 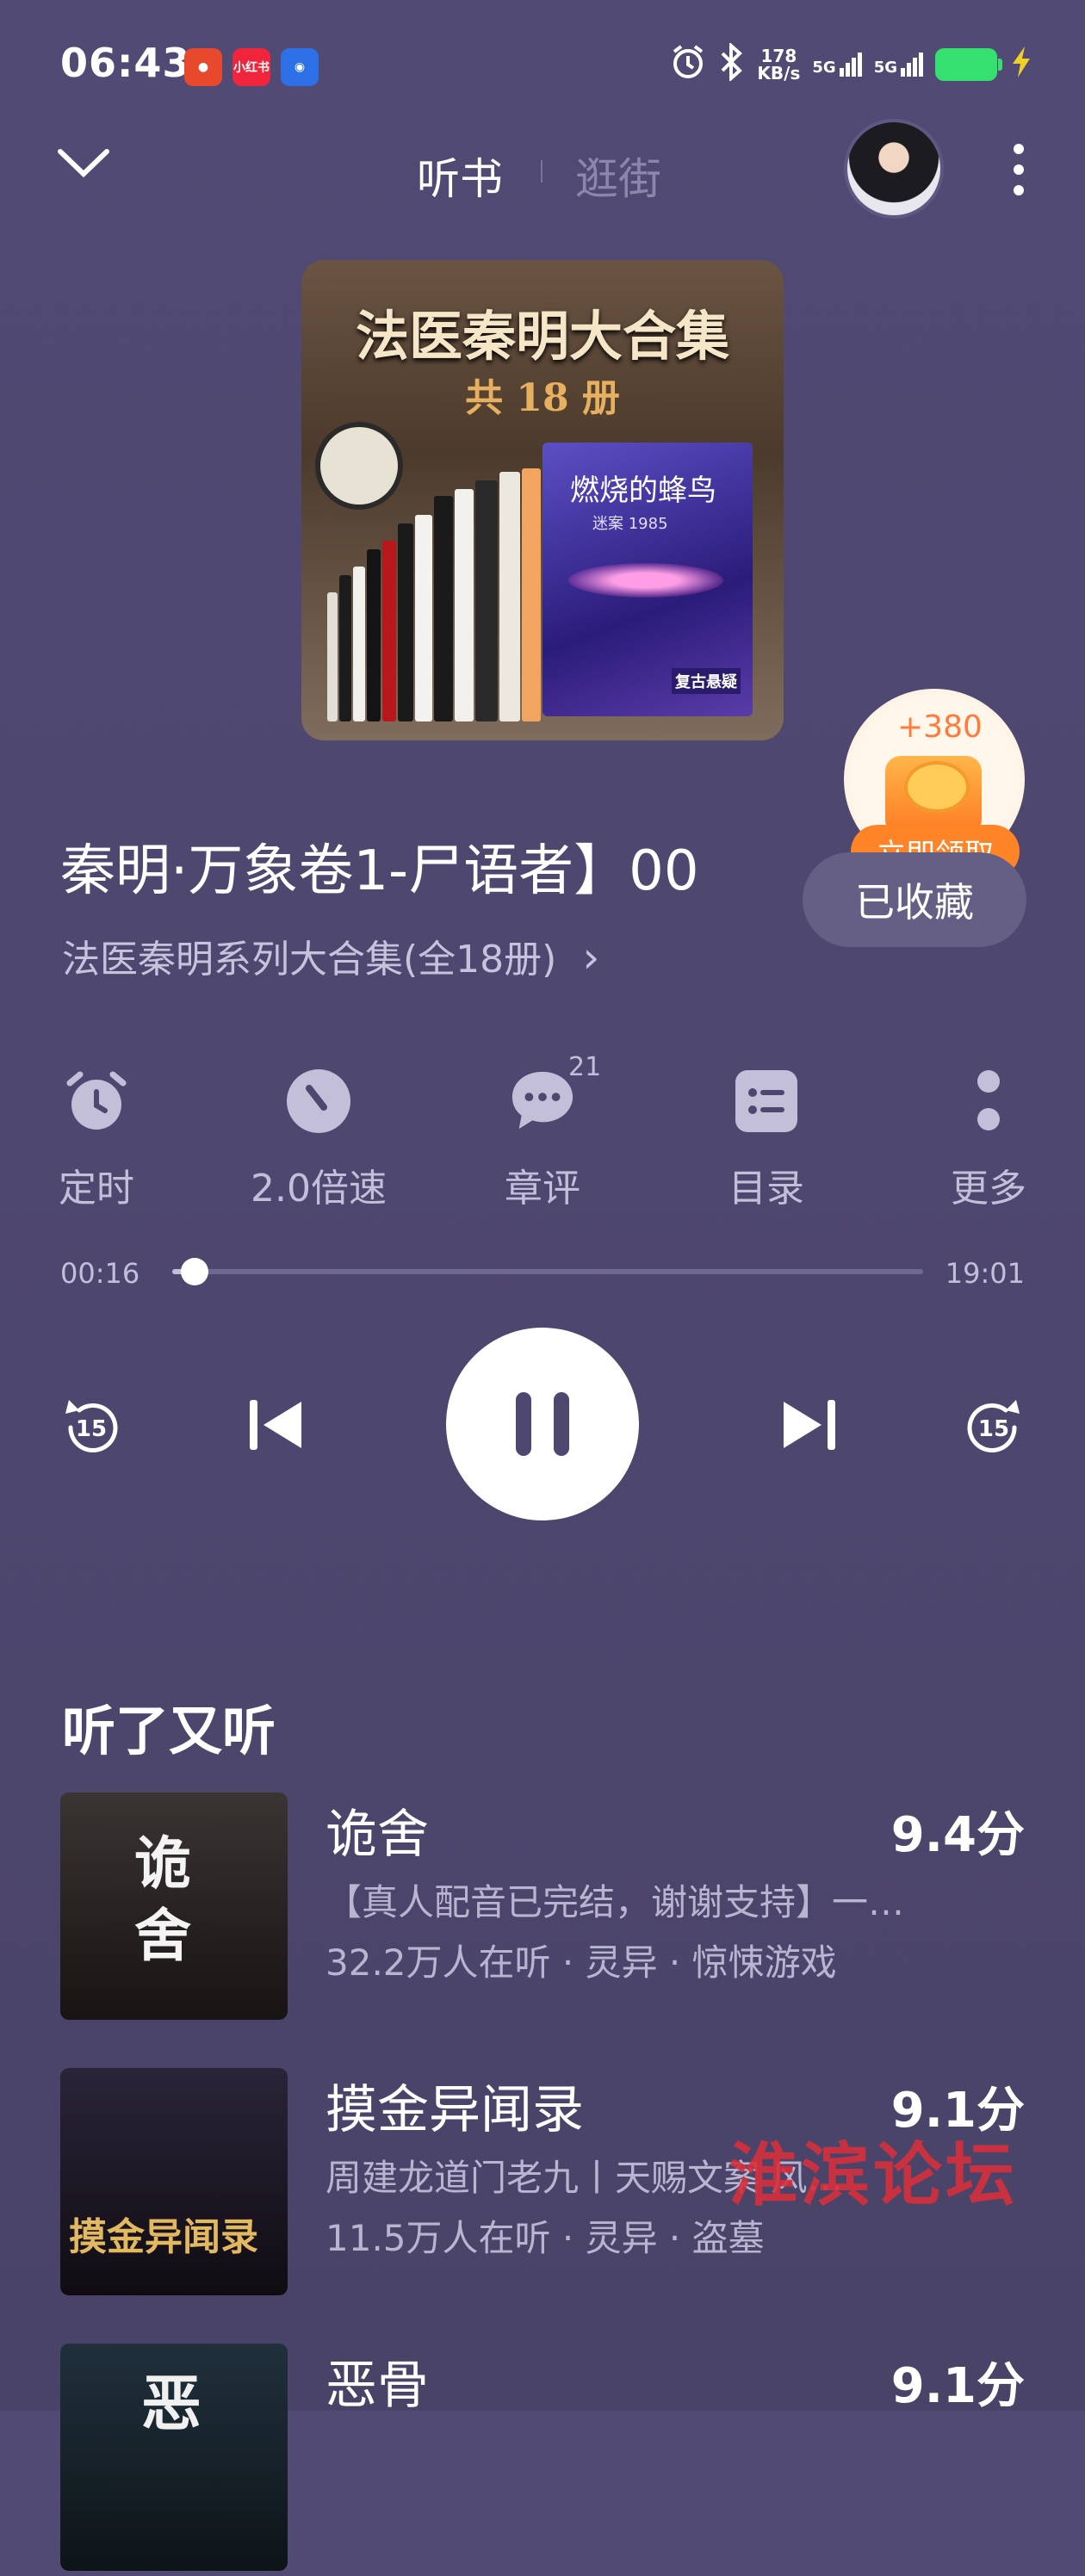 I want to click on pause-icon, so click(x=542, y=1424).